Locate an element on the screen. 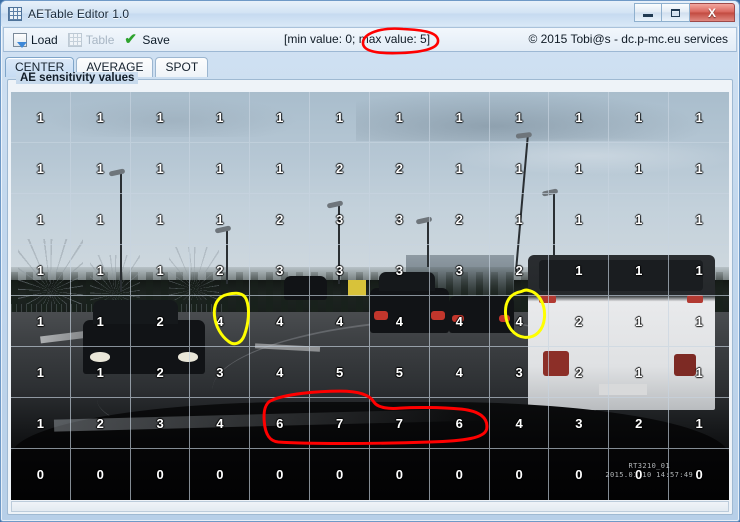 The height and width of the screenshot is (522, 740). maximize-button is located at coordinates (676, 12).